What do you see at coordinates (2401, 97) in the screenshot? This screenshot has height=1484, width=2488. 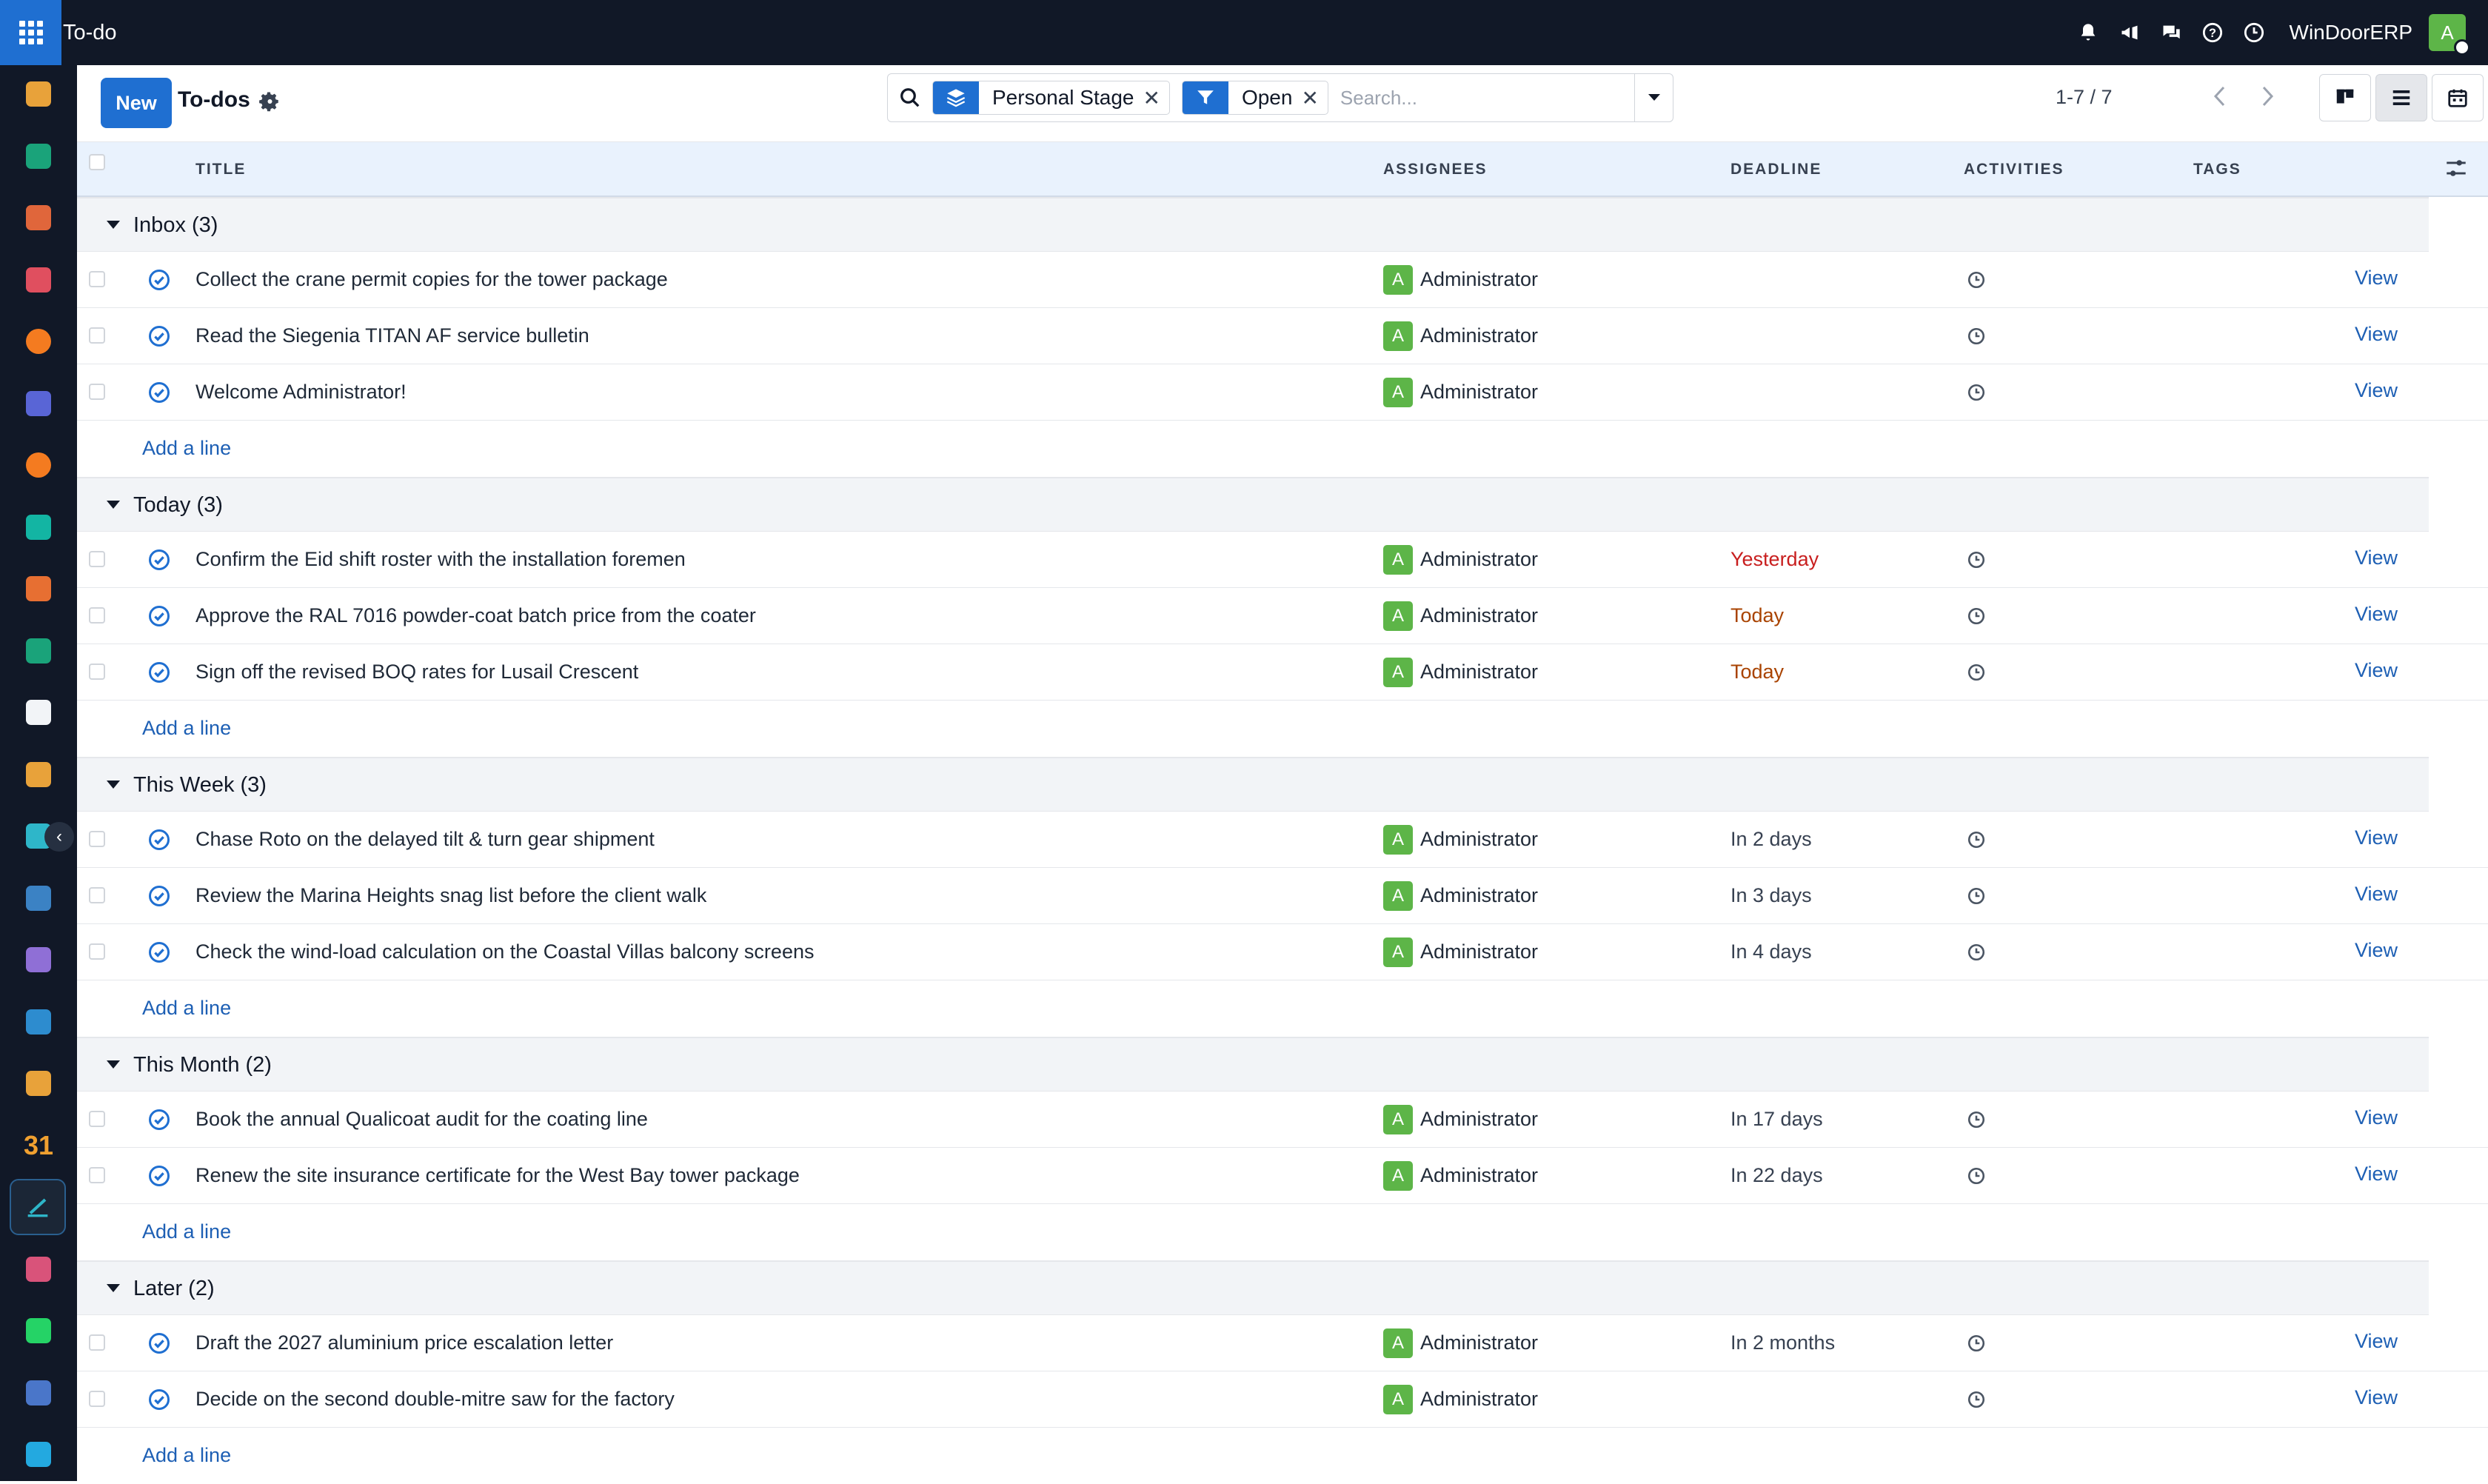 I see `list-view-button` at bounding box center [2401, 97].